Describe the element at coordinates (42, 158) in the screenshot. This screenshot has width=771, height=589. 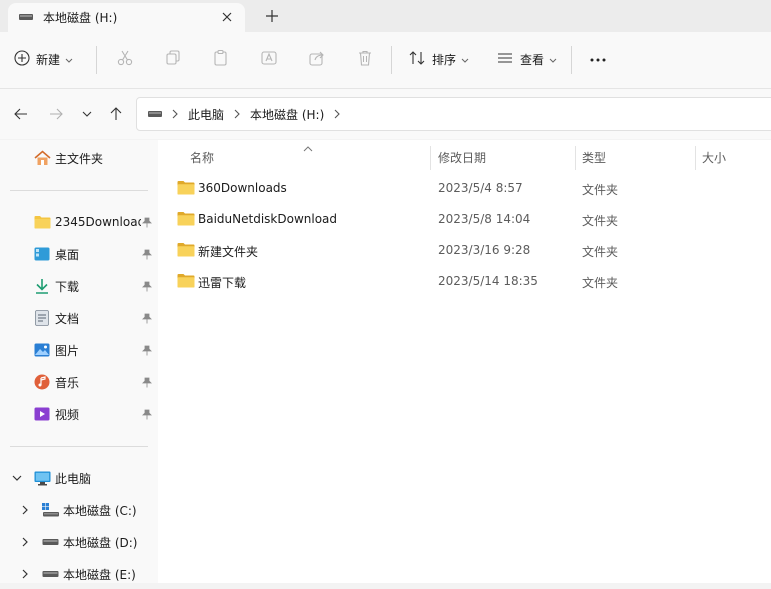
I see `home-icon` at that location.